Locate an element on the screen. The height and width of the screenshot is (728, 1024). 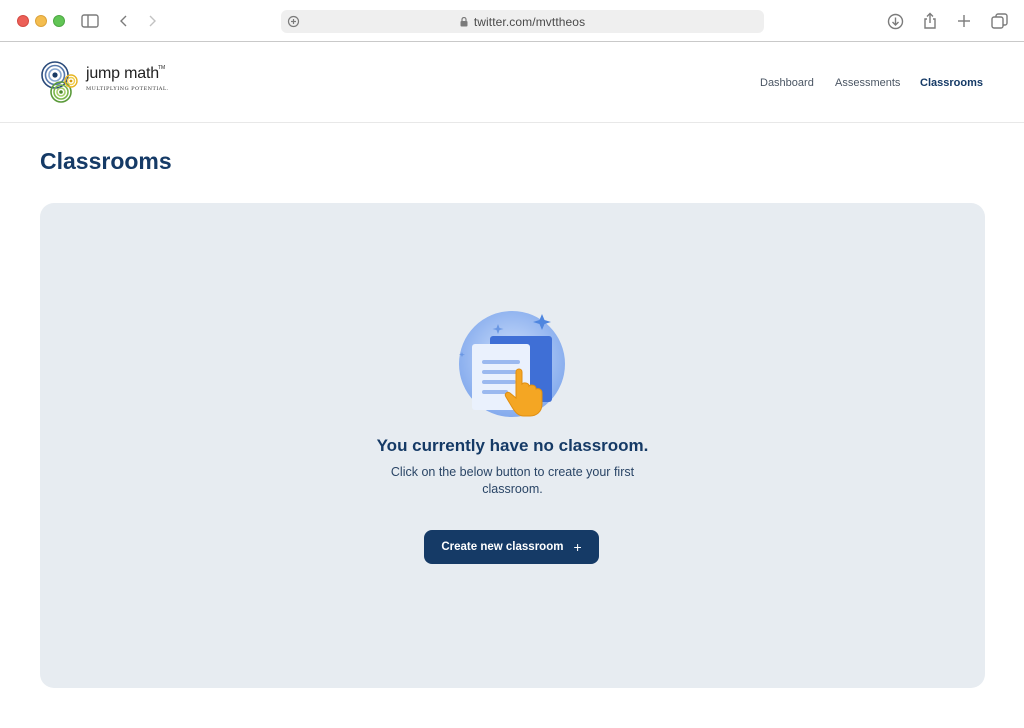
jump-math-logo: jump math TM MULTIPLYING POTENTIAL. is located at coordinates (105, 83).